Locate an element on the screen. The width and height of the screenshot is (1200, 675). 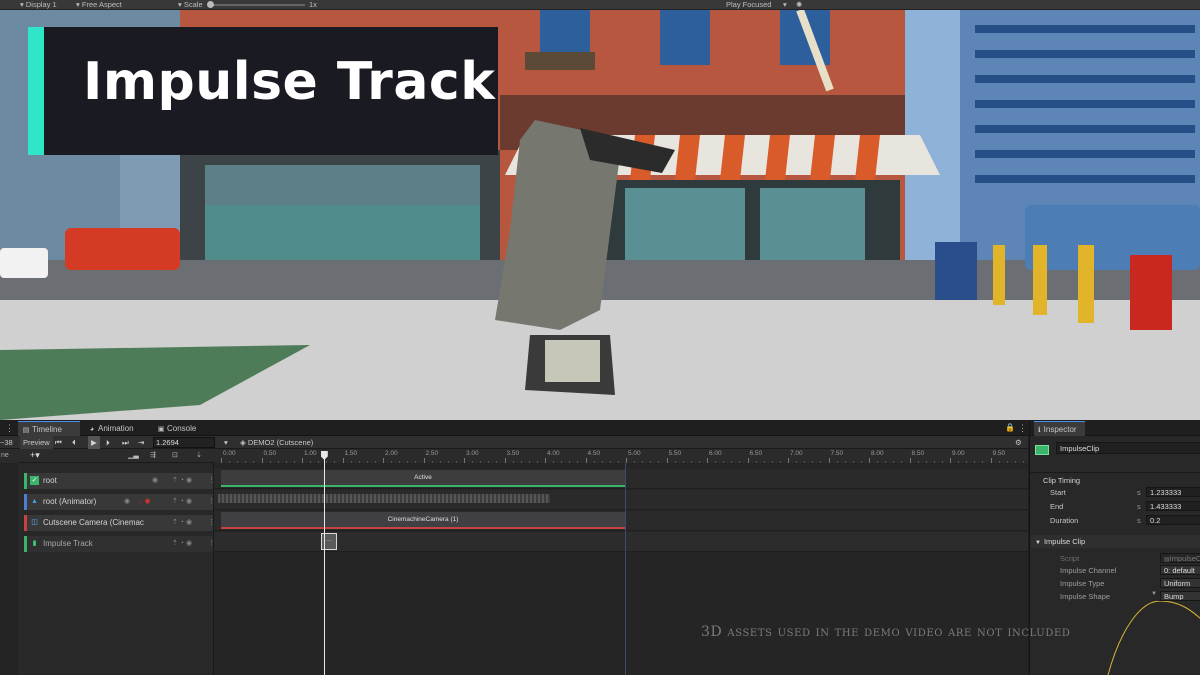
prev-frame-icon: ⏴ is located at coordinates (74, 442).